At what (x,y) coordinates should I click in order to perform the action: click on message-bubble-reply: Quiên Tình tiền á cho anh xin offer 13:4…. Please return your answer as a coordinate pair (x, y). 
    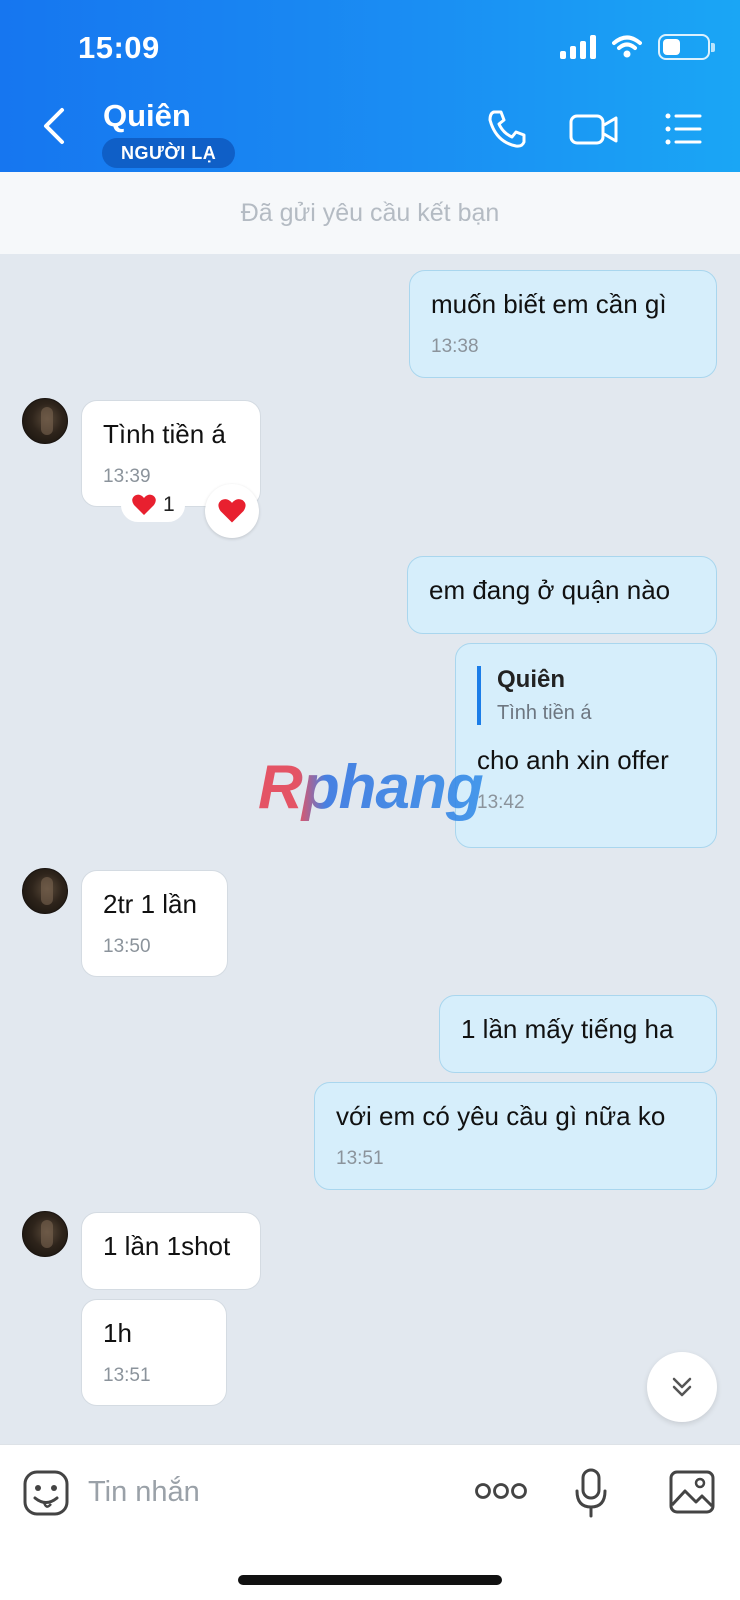
    Looking at the image, I should click on (586, 745).